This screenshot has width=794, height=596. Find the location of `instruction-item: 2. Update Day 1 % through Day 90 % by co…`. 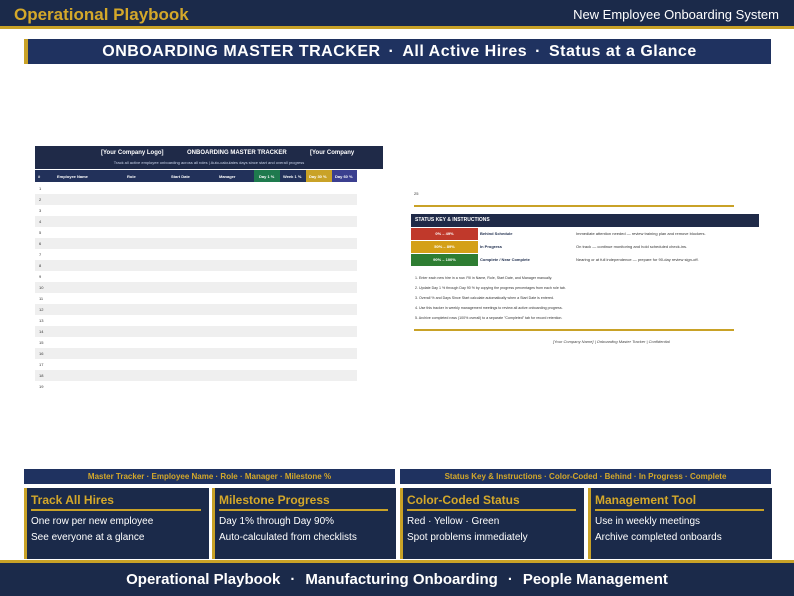

instruction-item: 2. Update Day 1 % through Day 90 % by co… is located at coordinates (490, 288).